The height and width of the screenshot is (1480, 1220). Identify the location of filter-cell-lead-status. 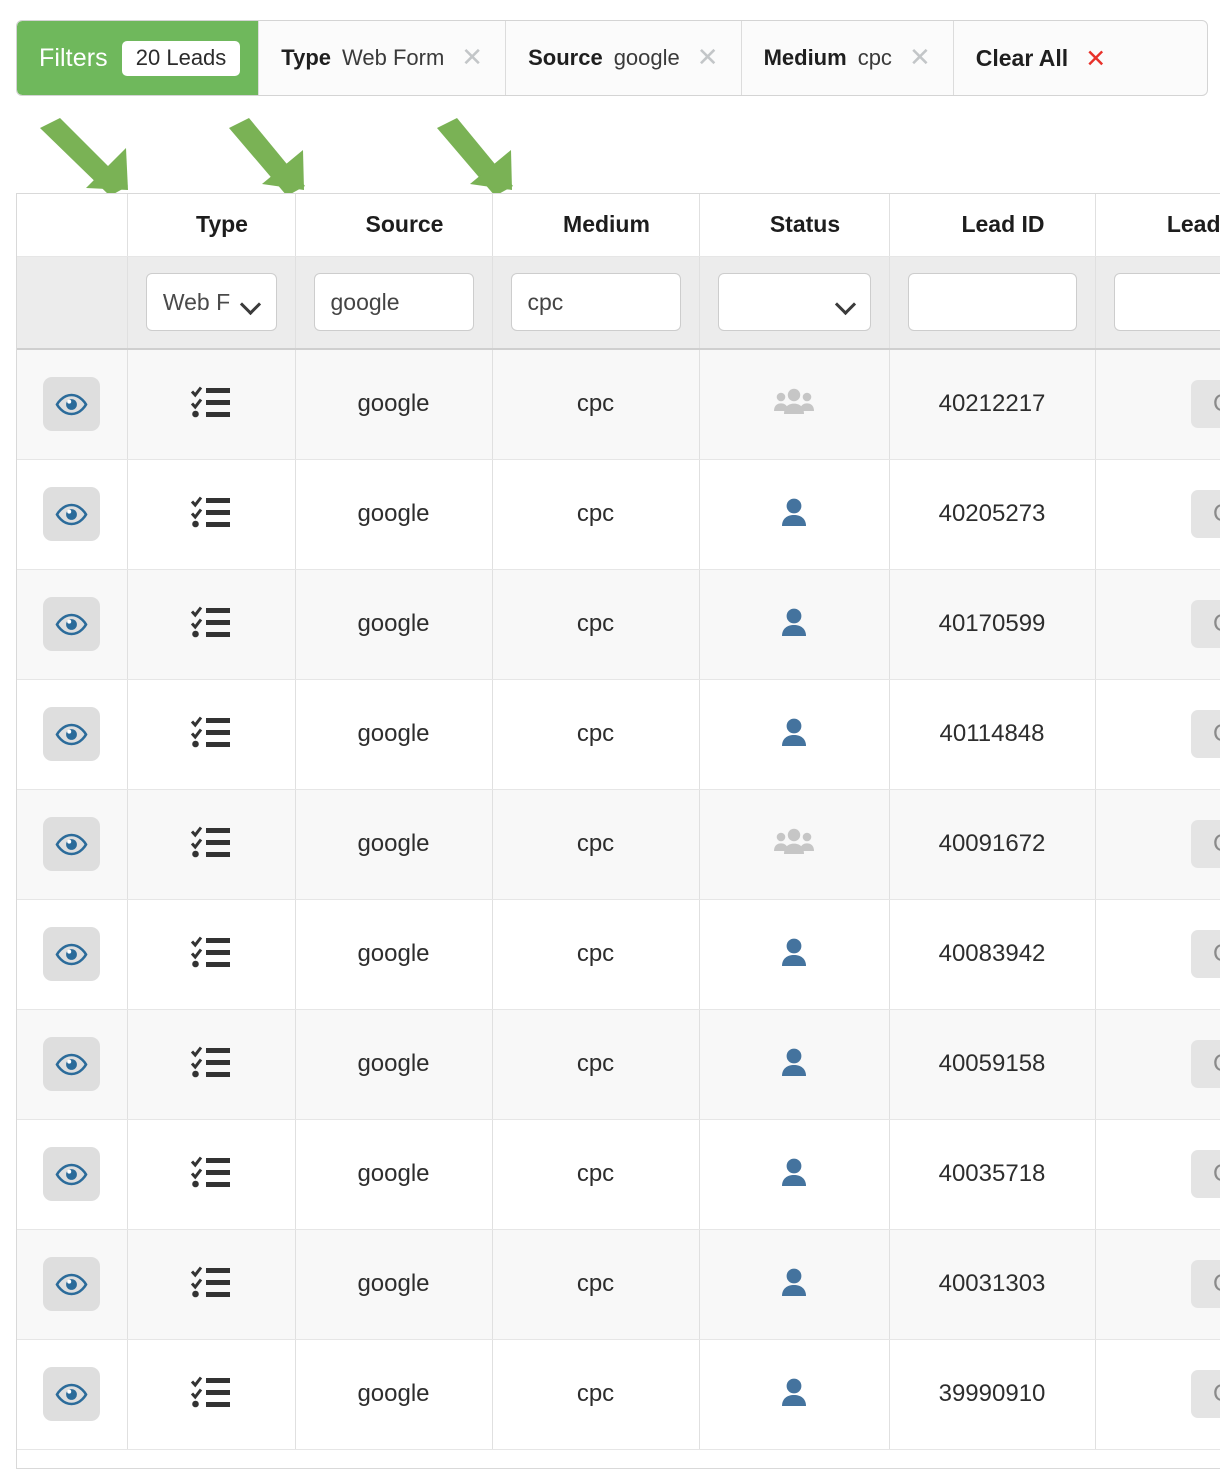
(1157, 303).